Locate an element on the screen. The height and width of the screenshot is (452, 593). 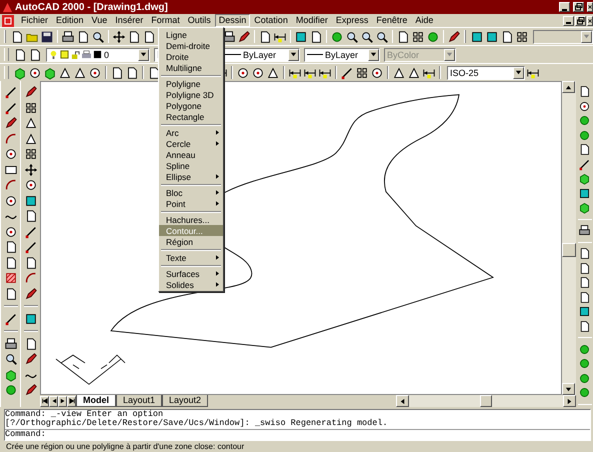
menu-item: Modifier is located at coordinates (312, 20).